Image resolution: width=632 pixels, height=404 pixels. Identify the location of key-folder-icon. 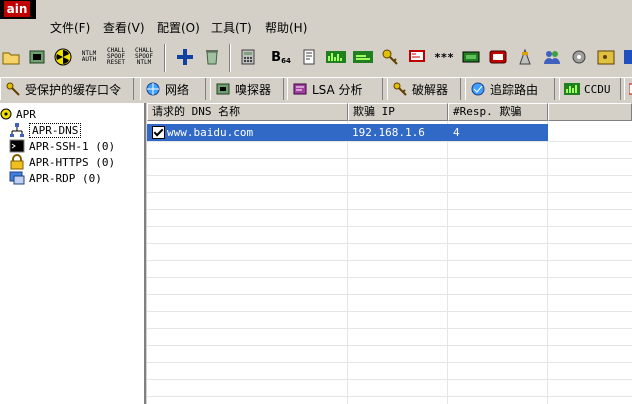
(606, 57).